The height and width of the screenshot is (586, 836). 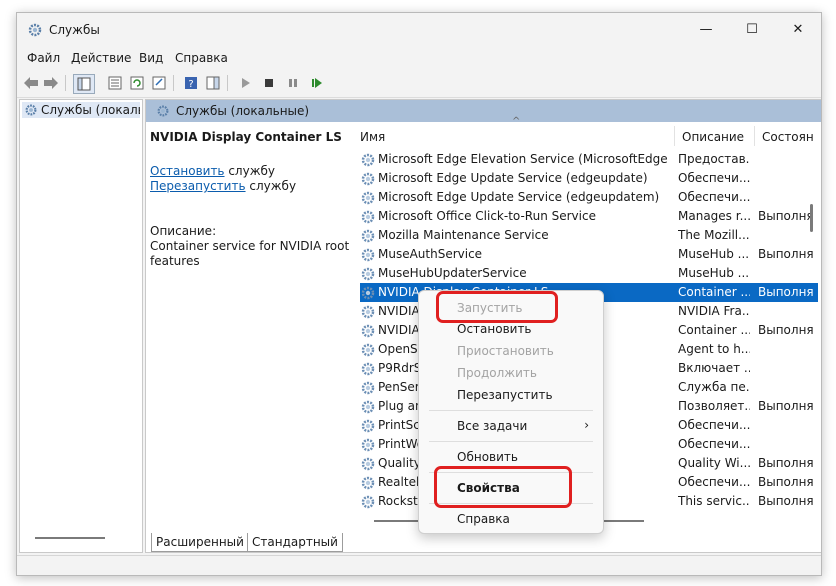 I want to click on menu-refresh: Обновить, so click(x=511, y=457).